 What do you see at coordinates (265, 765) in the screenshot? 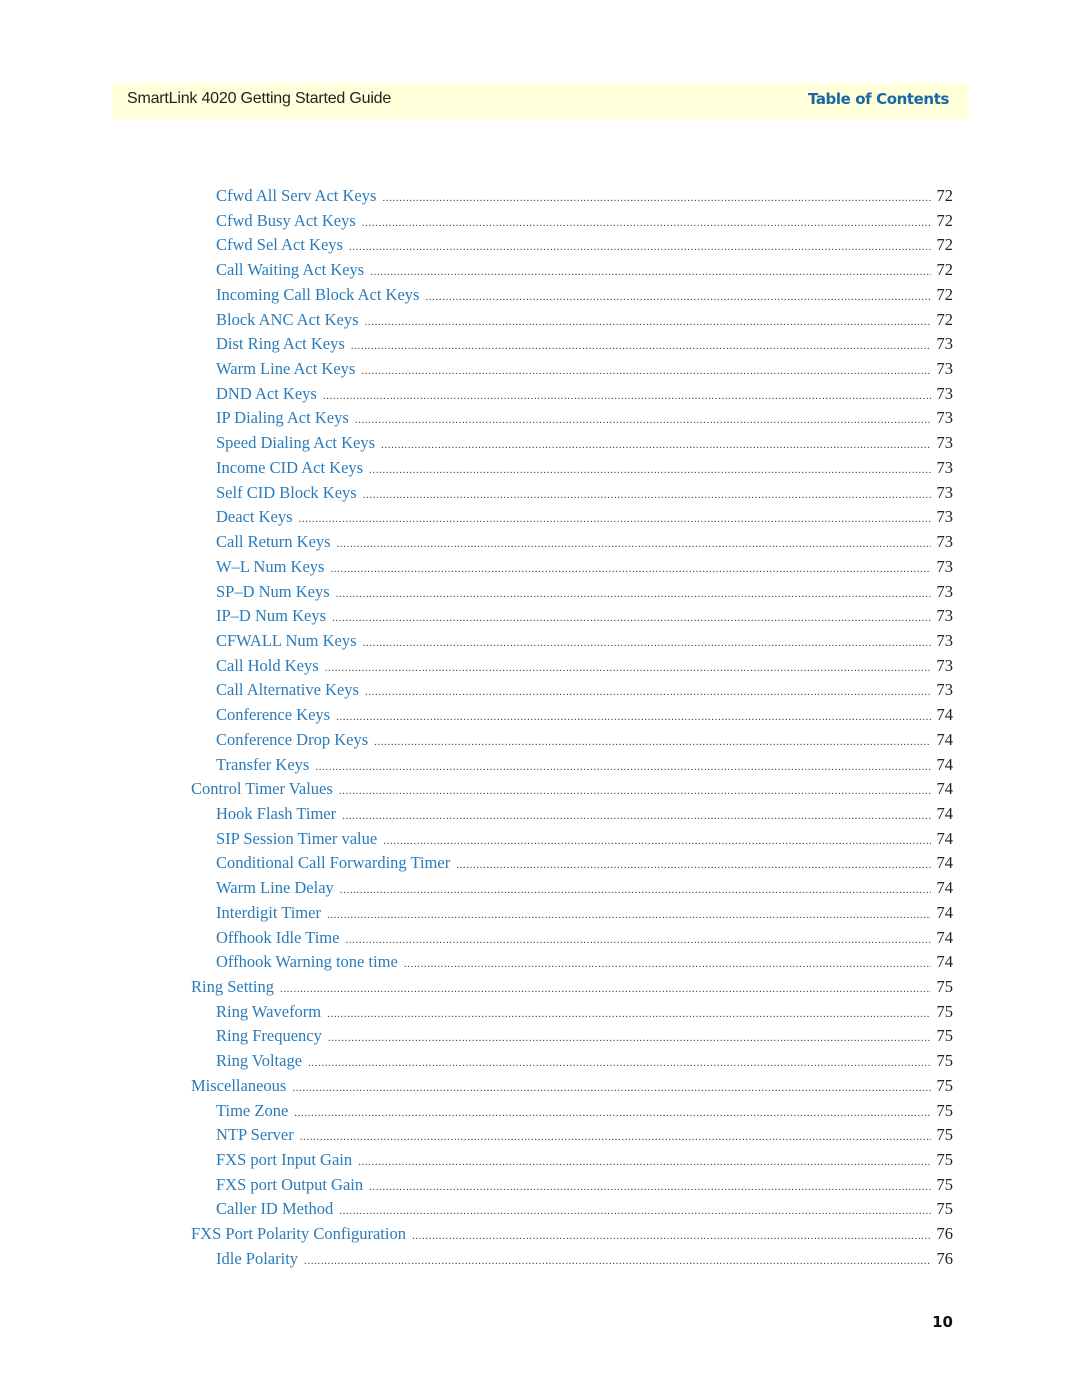
I see `toc-entry-label: Transfer Keys` at bounding box center [265, 765].